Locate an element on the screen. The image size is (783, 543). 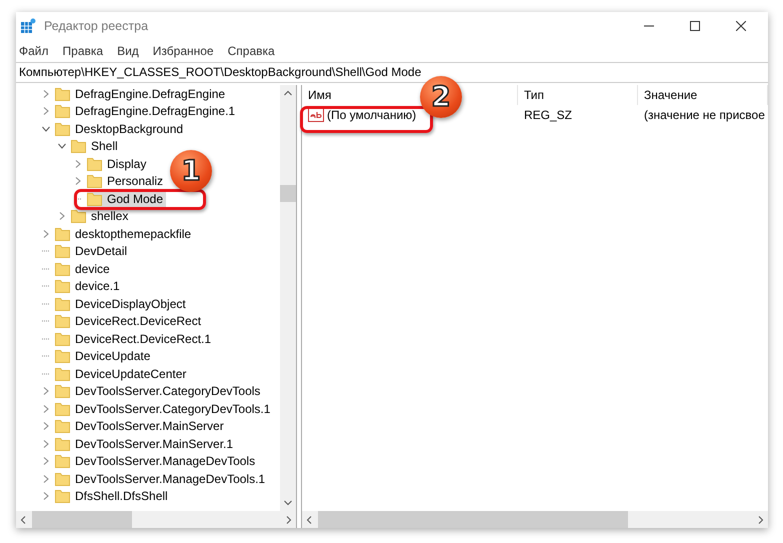
tree-item: DeviceUpdate is located at coordinates (104, 356).